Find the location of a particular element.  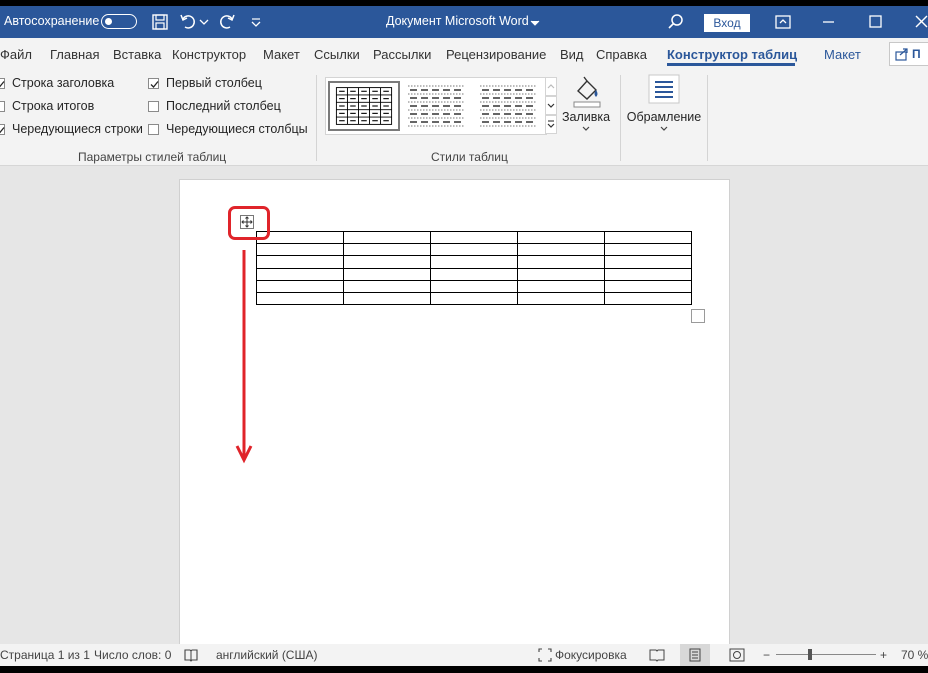

login-button: Вход is located at coordinates (727, 23).